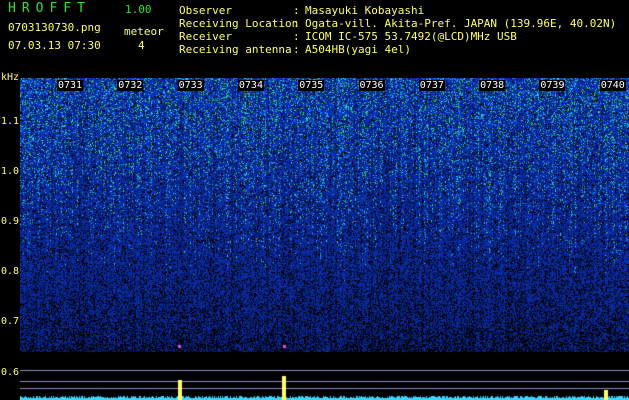 Image resolution: width=629 pixels, height=400 pixels. What do you see at coordinates (141, 45) in the screenshot?
I see `meteor-count: 4` at bounding box center [141, 45].